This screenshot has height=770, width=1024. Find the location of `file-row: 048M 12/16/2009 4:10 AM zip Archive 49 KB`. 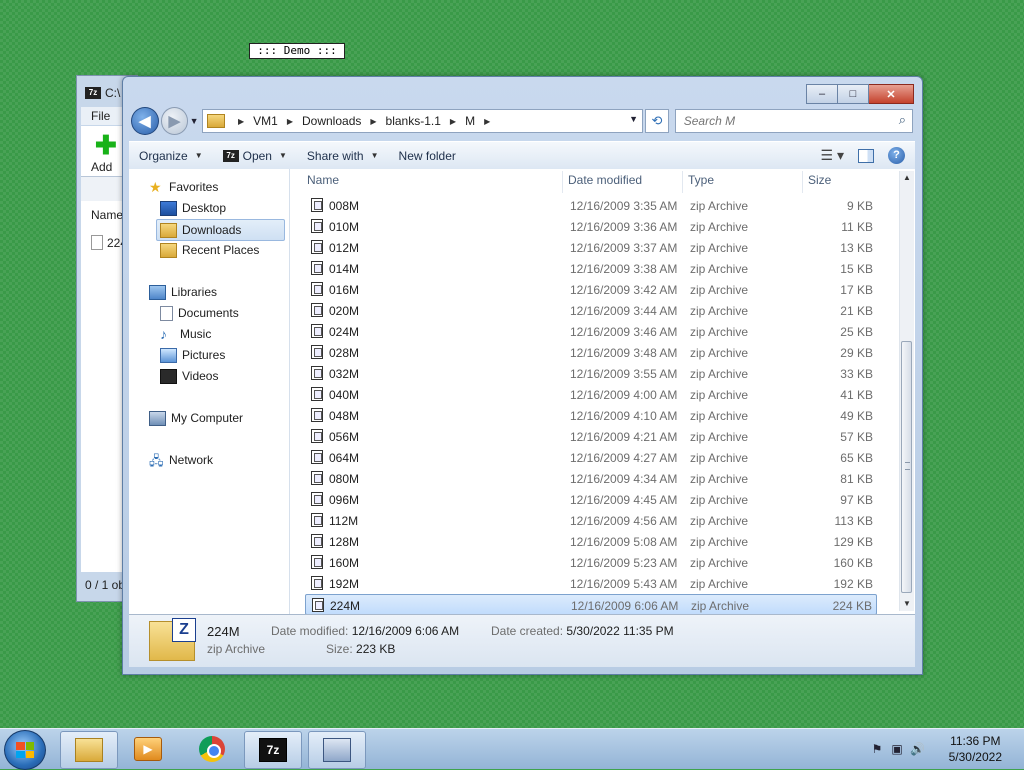

file-row: 048M 12/16/2009 4:10 AM zip Archive 49 KB is located at coordinates (591, 415).